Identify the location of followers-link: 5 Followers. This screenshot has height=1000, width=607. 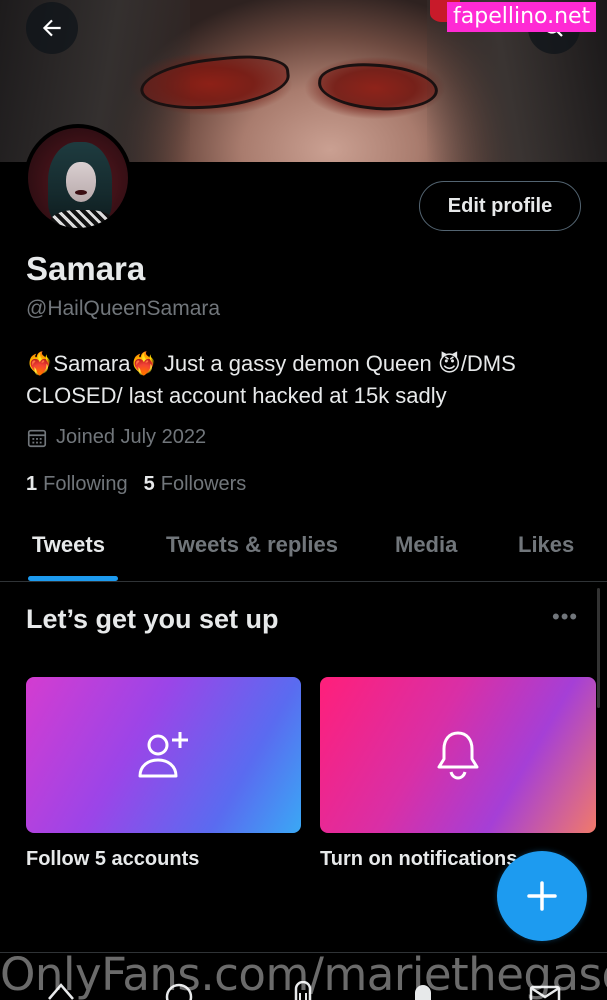
(195, 484).